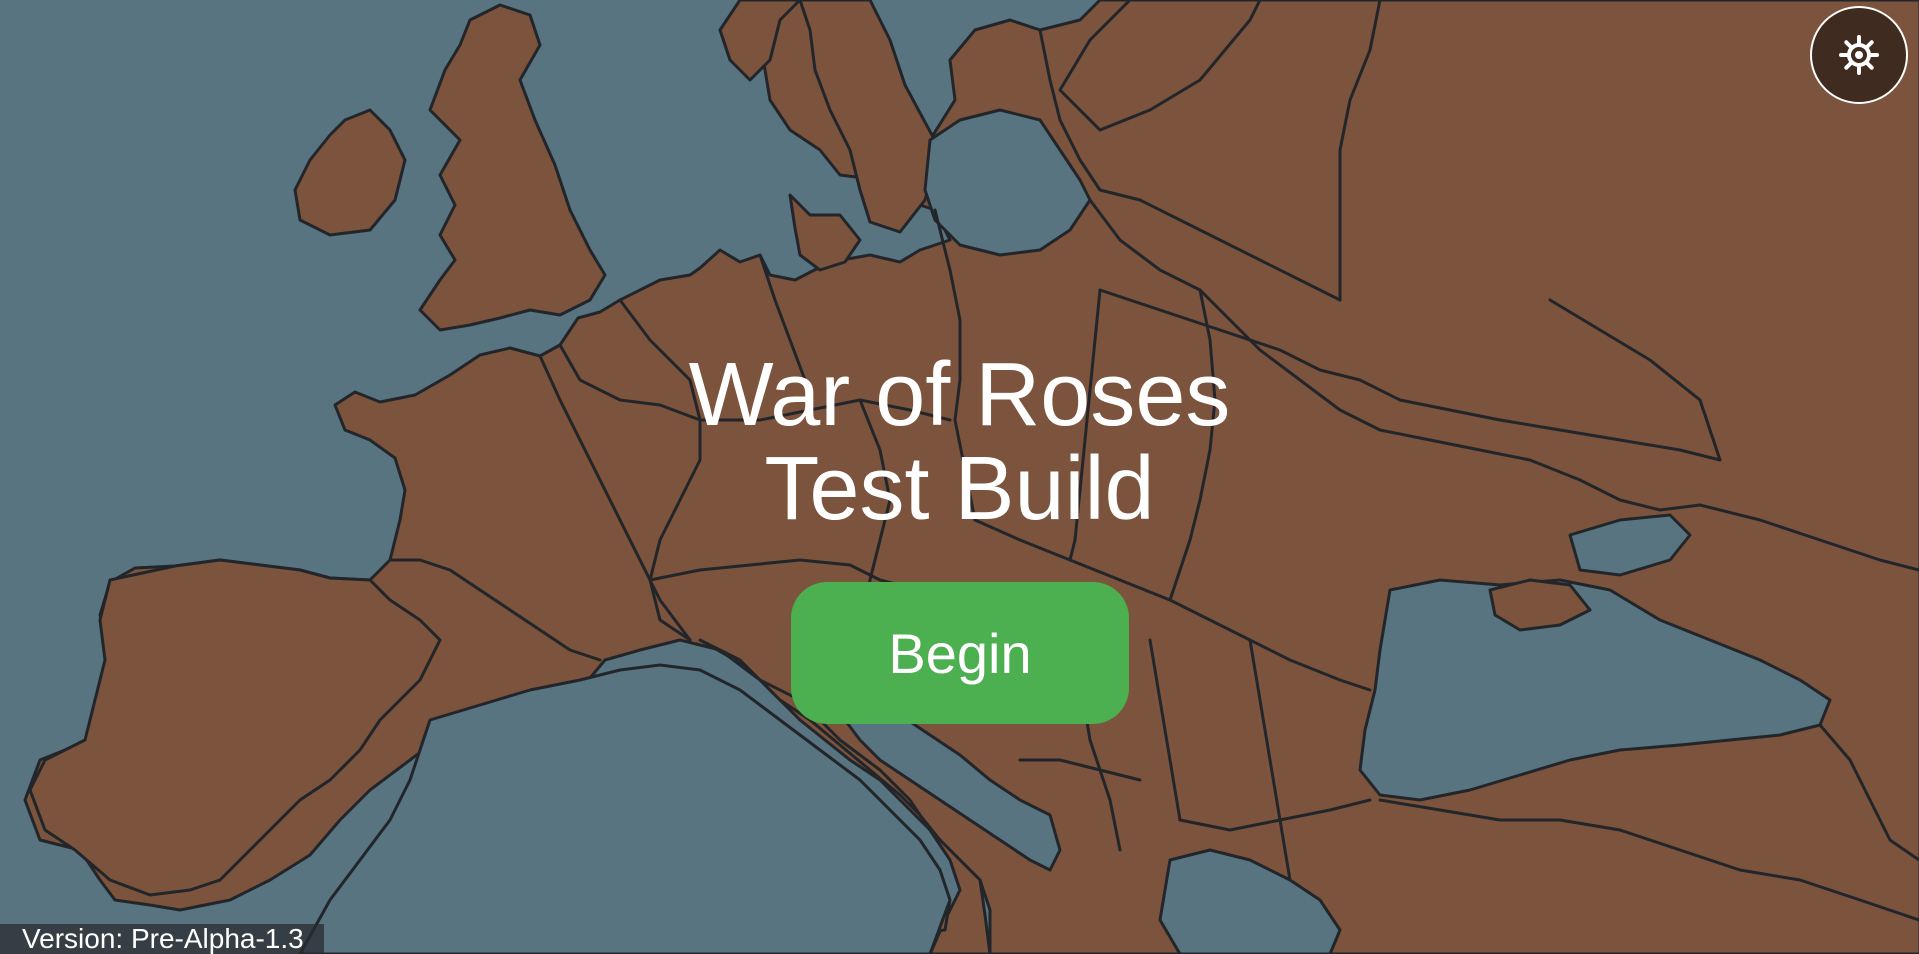 The image size is (1919, 954). I want to click on settings-button, so click(1859, 55).